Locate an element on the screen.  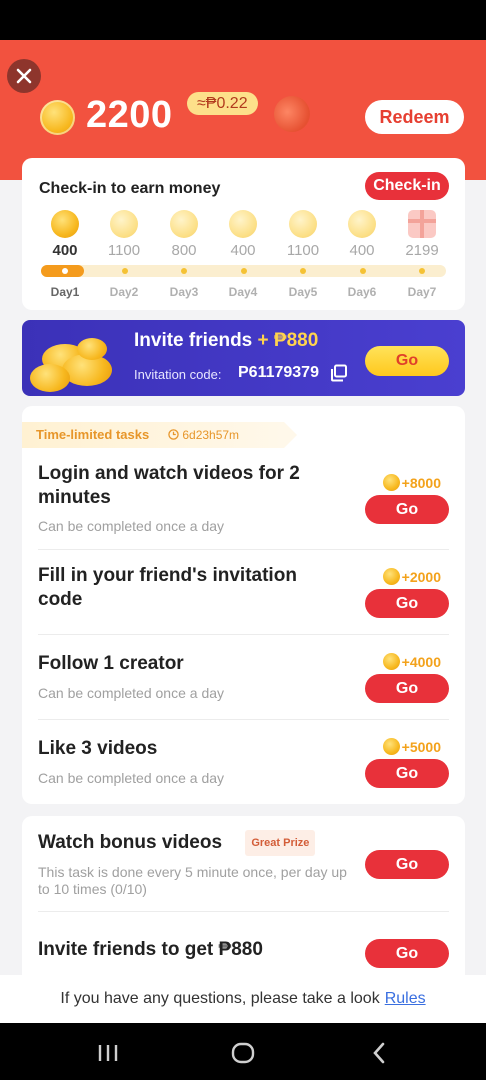
task-reward-amount: +8000 is located at coordinates (421, 482).